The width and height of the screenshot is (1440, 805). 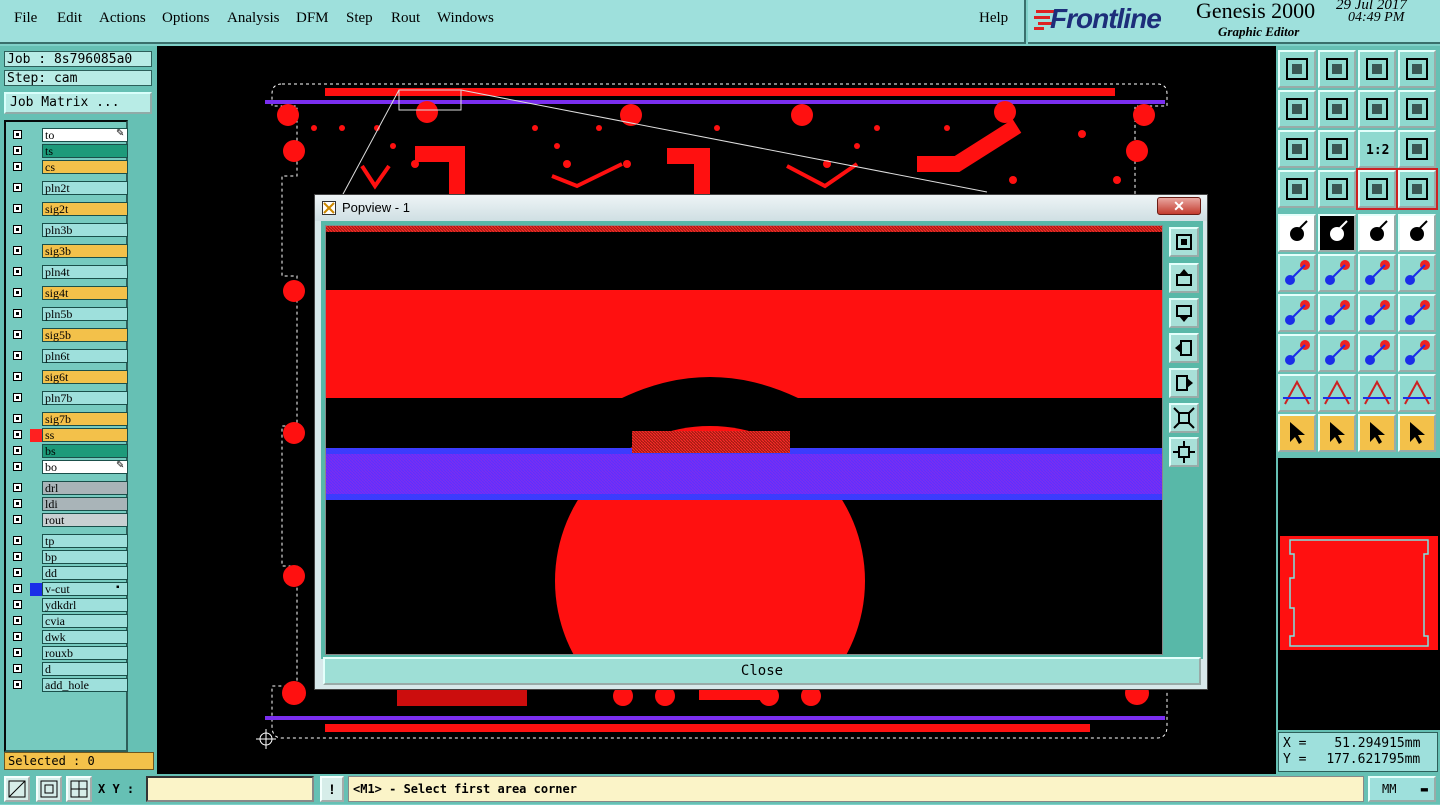 I want to click on layer-name: drl, so click(x=85, y=488).